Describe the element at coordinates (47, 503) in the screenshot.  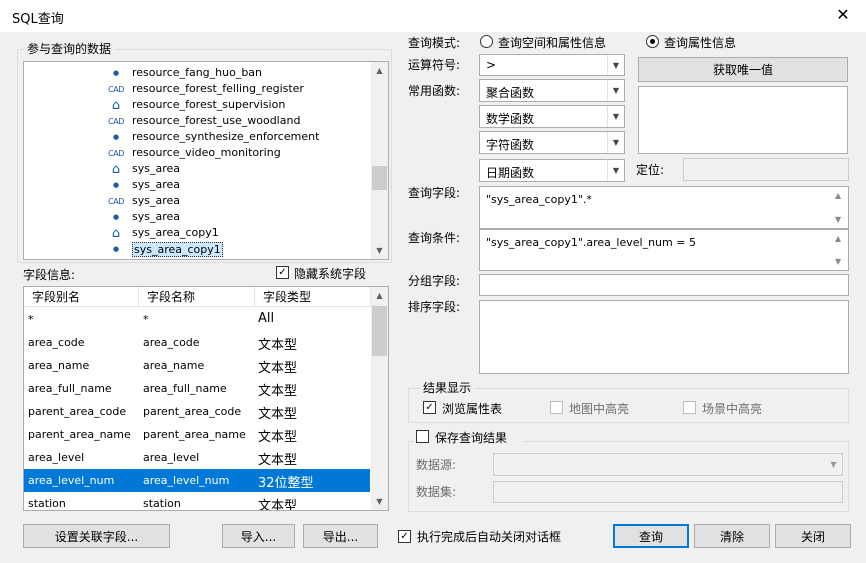
I see `cell-alias: station` at that location.